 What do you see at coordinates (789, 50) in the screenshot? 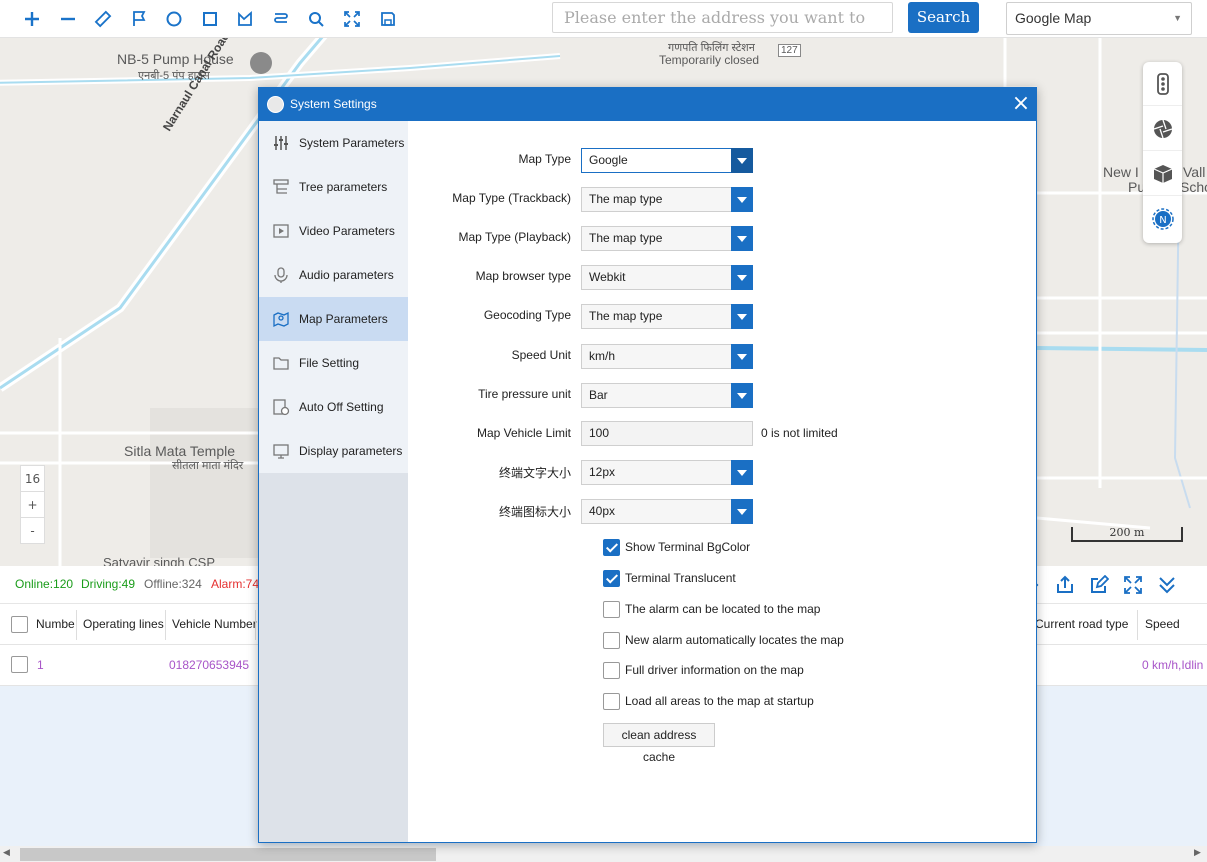
I see `map-label-route: 127` at bounding box center [789, 50].